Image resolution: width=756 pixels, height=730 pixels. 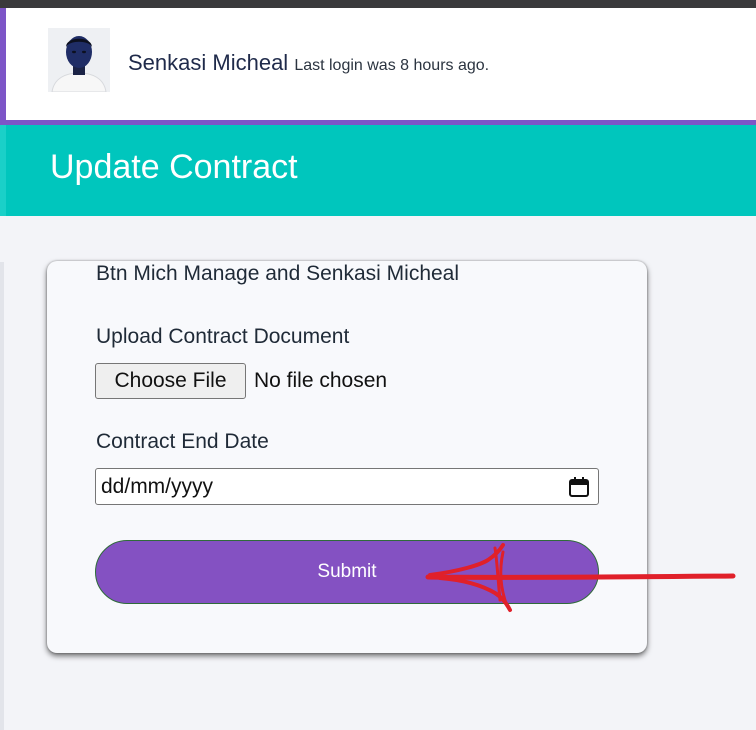 What do you see at coordinates (2, 496) in the screenshot?
I see `left-panel-edge` at bounding box center [2, 496].